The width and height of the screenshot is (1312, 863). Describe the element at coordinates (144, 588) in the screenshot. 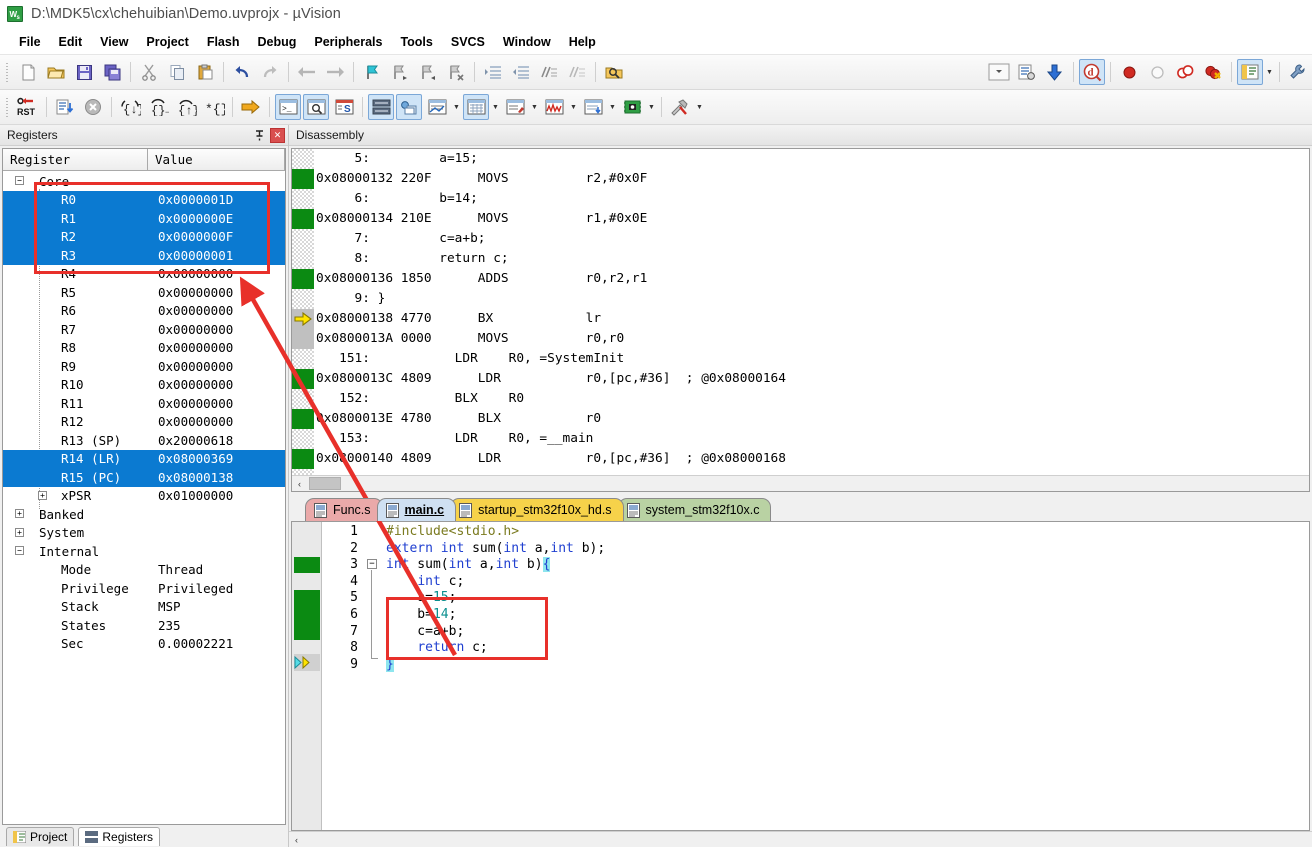

I see `table-row: Privilege Privileged` at that location.